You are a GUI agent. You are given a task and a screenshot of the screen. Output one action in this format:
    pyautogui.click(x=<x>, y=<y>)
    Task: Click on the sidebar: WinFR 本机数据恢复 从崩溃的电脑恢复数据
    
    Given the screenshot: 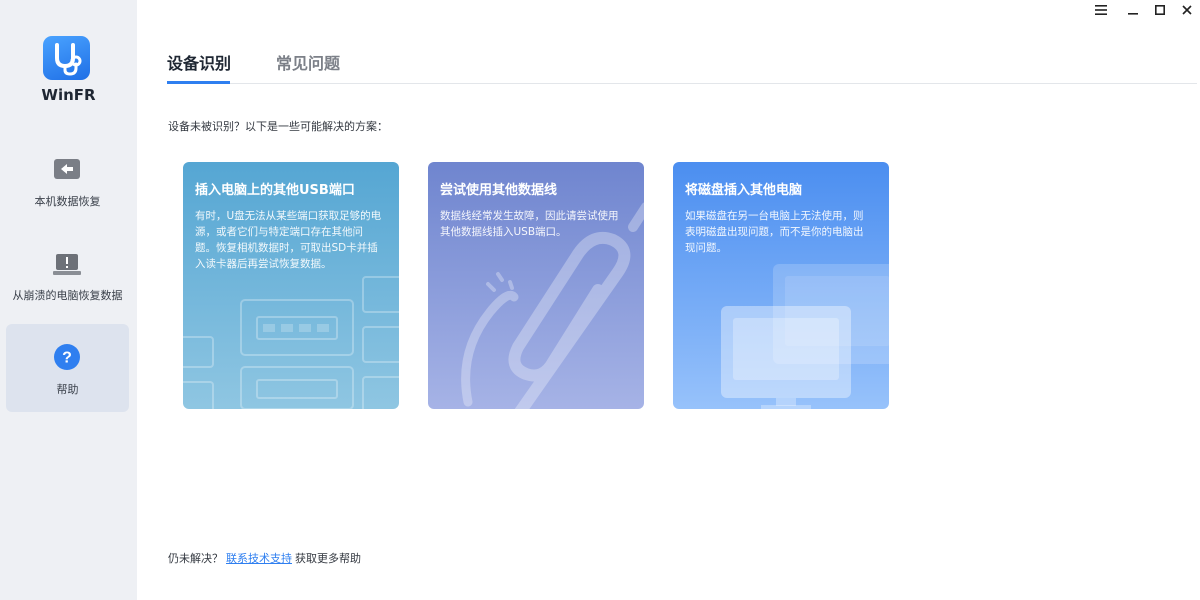 What is the action you would take?
    pyautogui.click(x=68, y=300)
    